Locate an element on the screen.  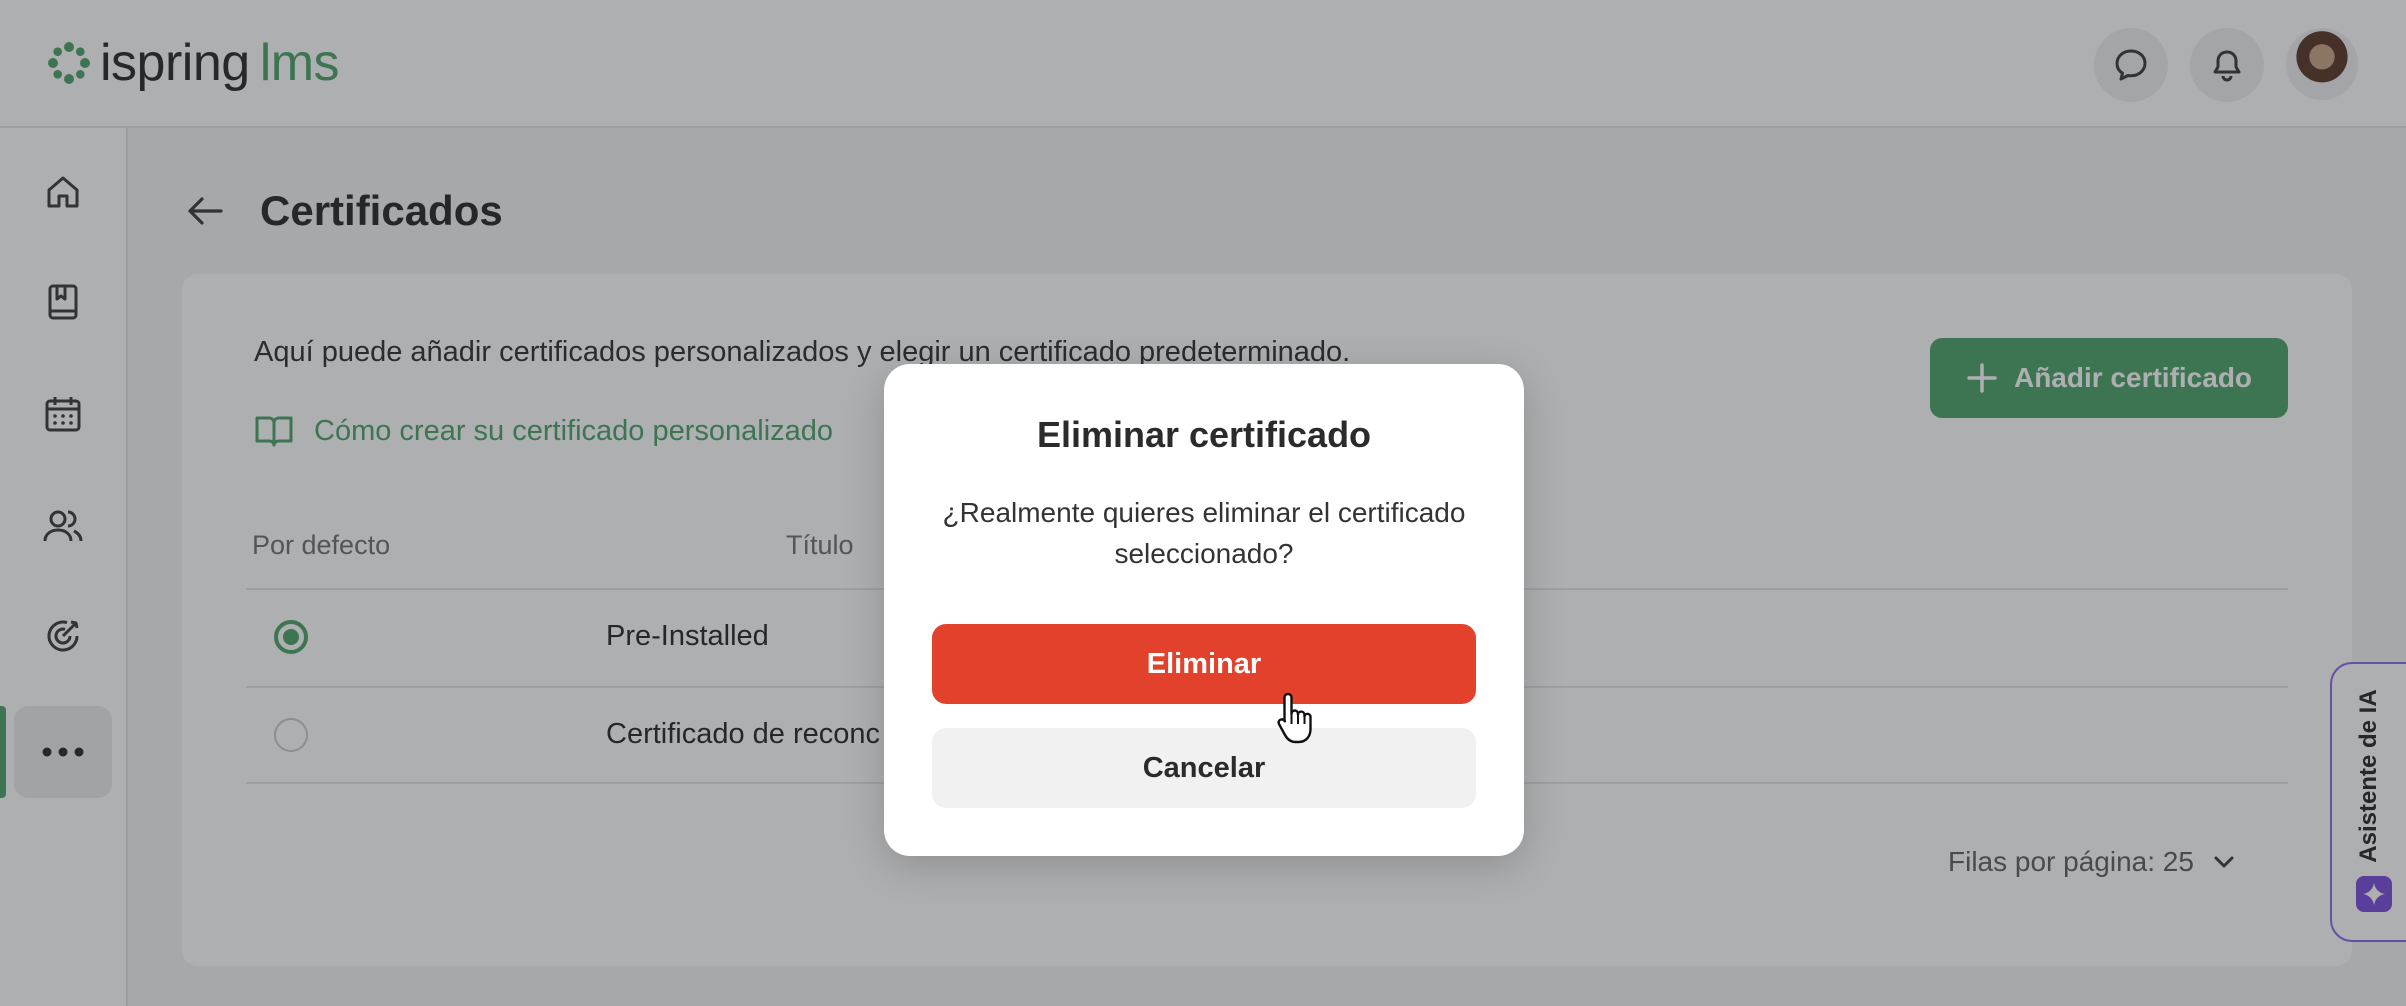
cancel-button: Cancelar is located at coordinates (1204, 768).